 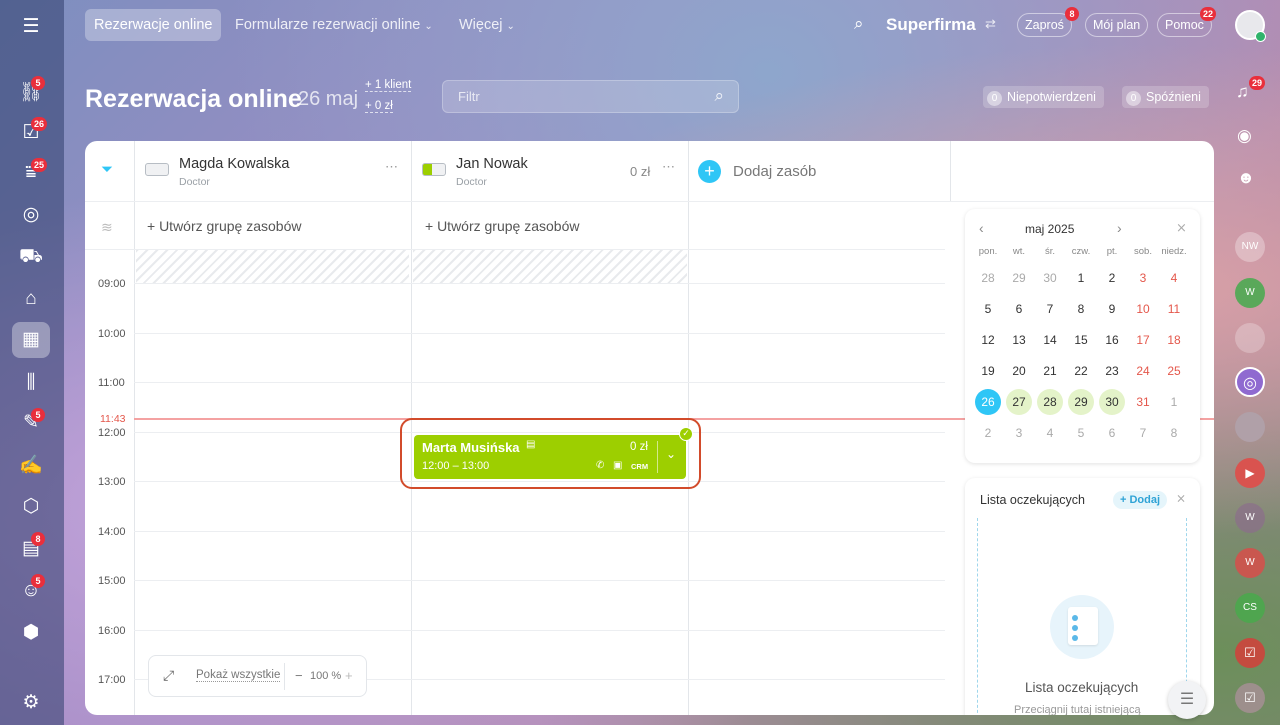 I want to click on unconfirmed-filter: 0 Niepotwierdzeni, so click(x=1043, y=97).